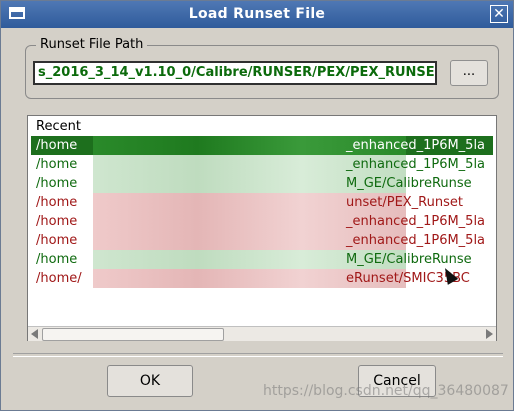  I want to click on scroll-right-icon, so click(489, 334).